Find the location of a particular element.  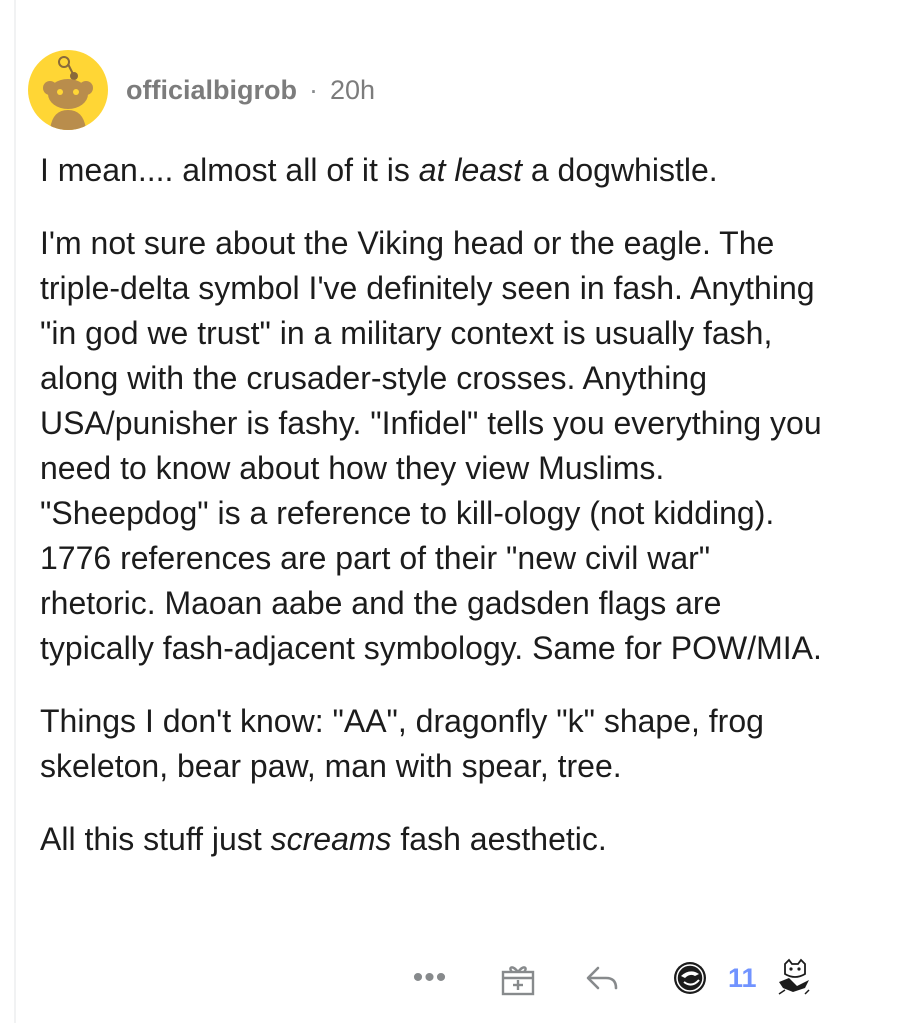

award-icon is located at coordinates (690, 978).